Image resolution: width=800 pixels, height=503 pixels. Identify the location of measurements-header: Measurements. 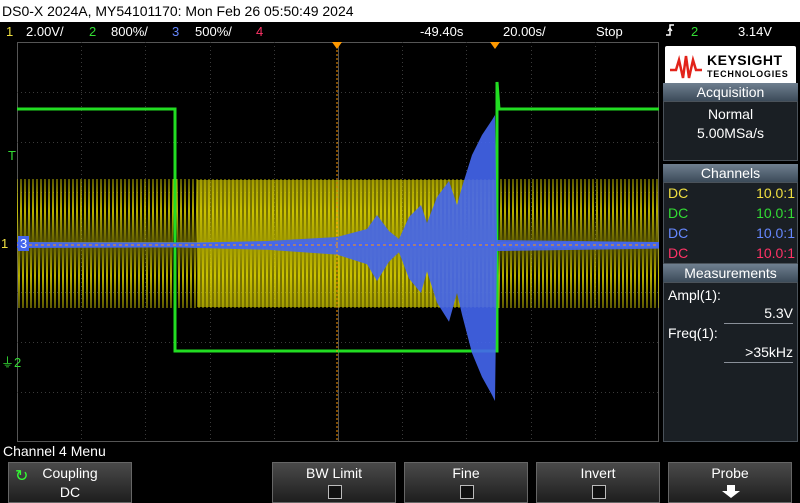
(730, 273).